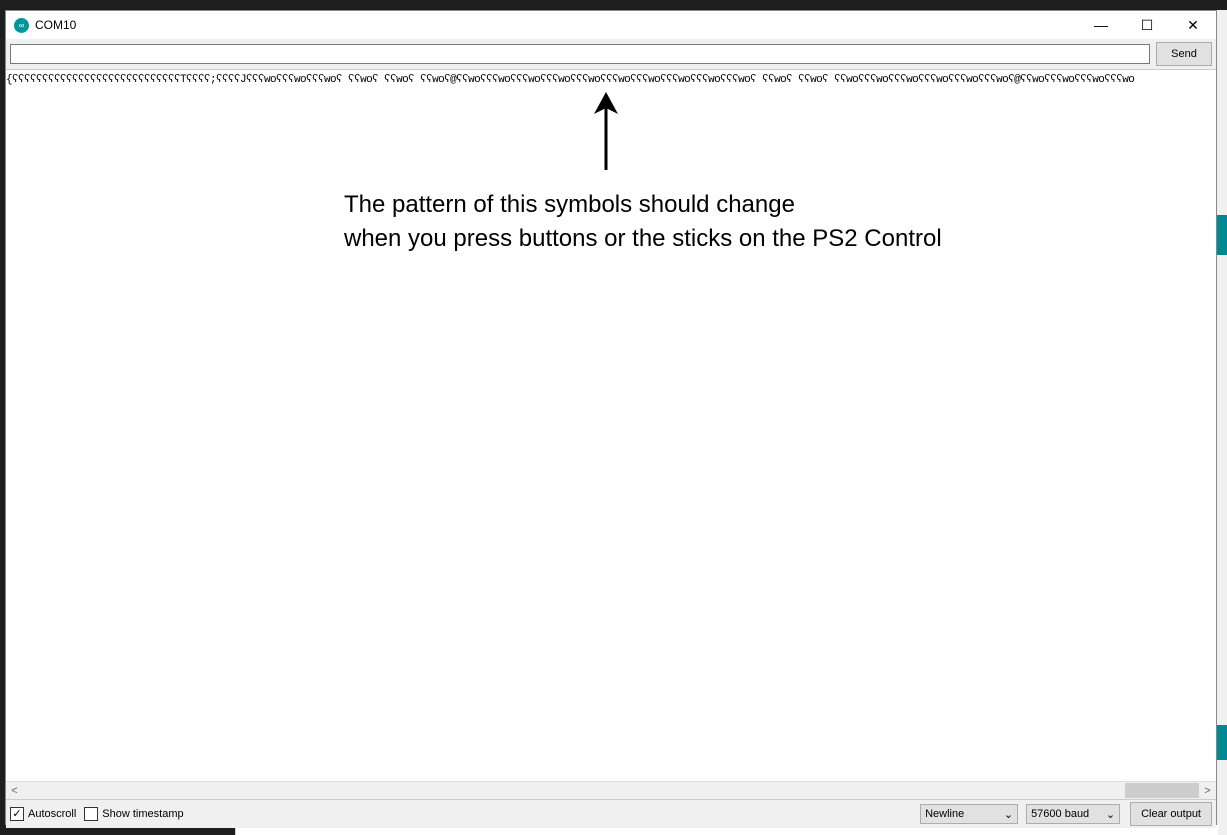 This screenshot has height=835, width=1227. I want to click on scroll-right-icon: >, so click(1207, 791).